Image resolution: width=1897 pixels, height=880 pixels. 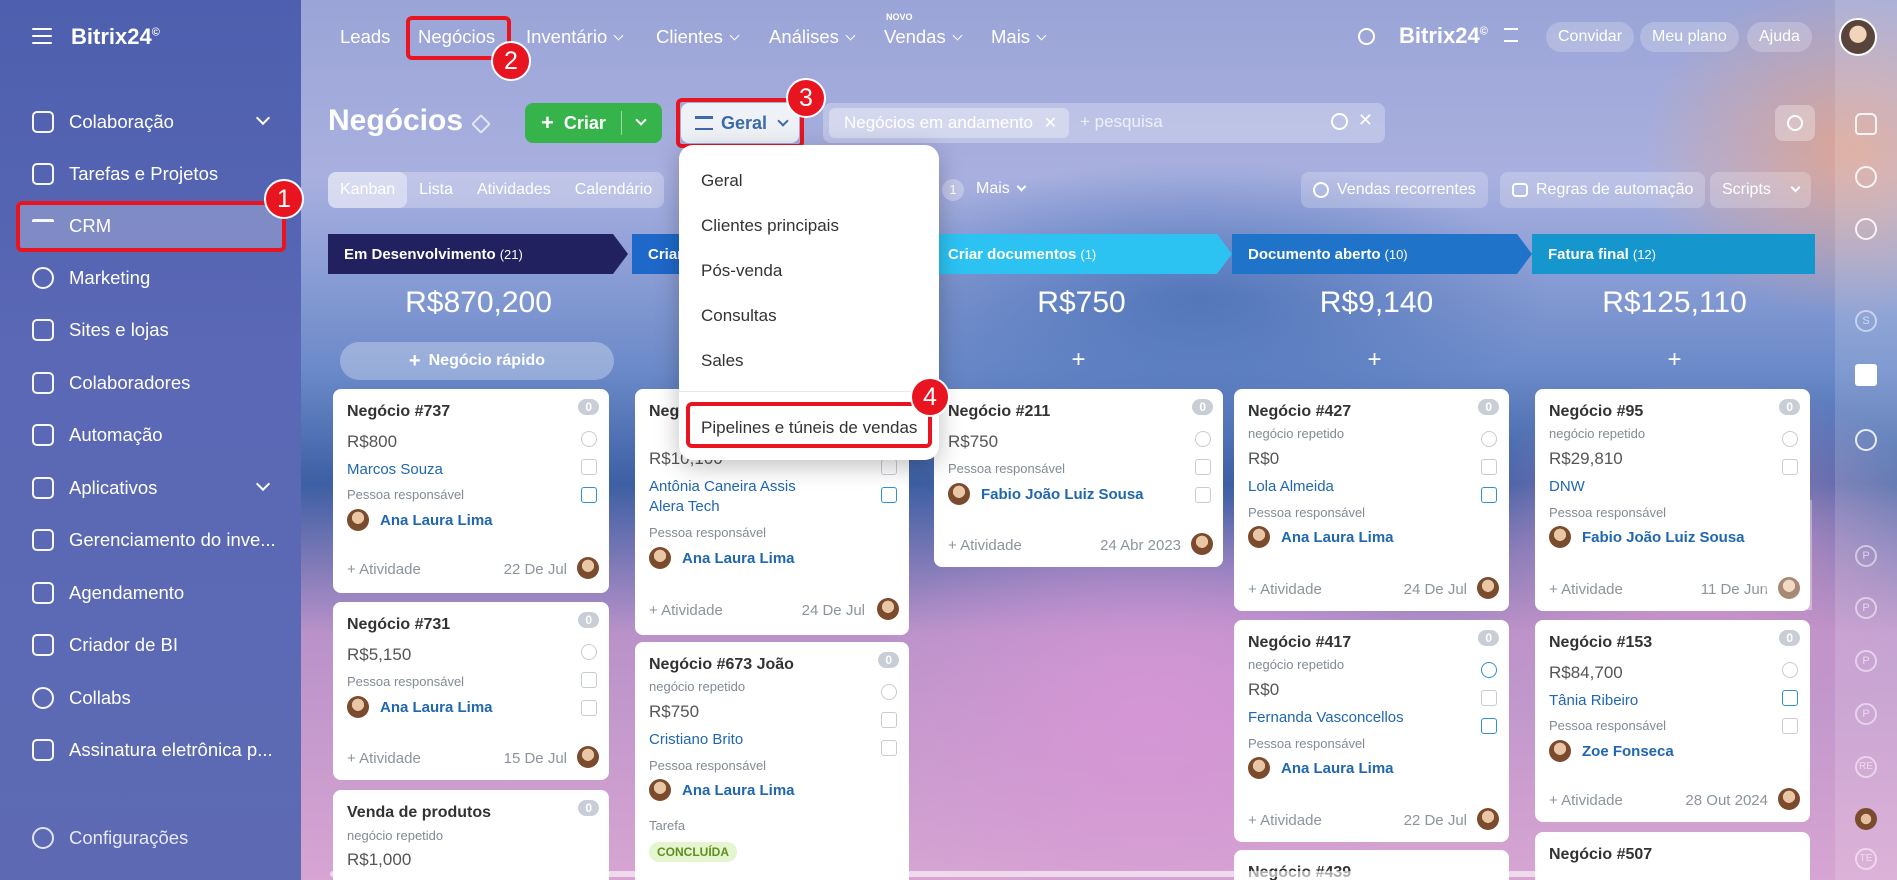 I want to click on search-input: + pesquisa, so click(x=1121, y=122).